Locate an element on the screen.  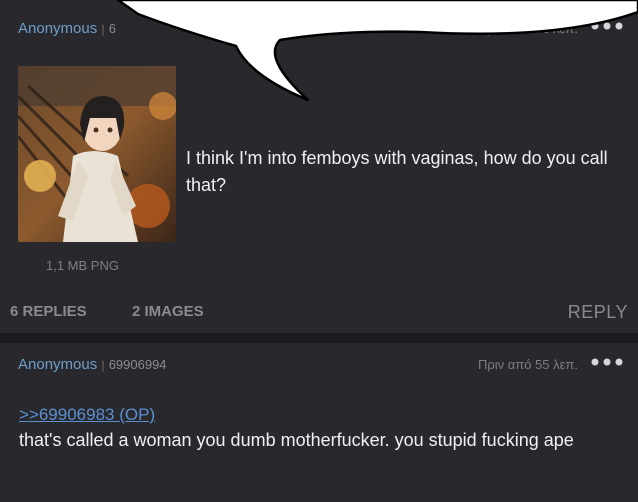
poster-name: Anonymous | 69906994 is located at coordinates (92, 364).